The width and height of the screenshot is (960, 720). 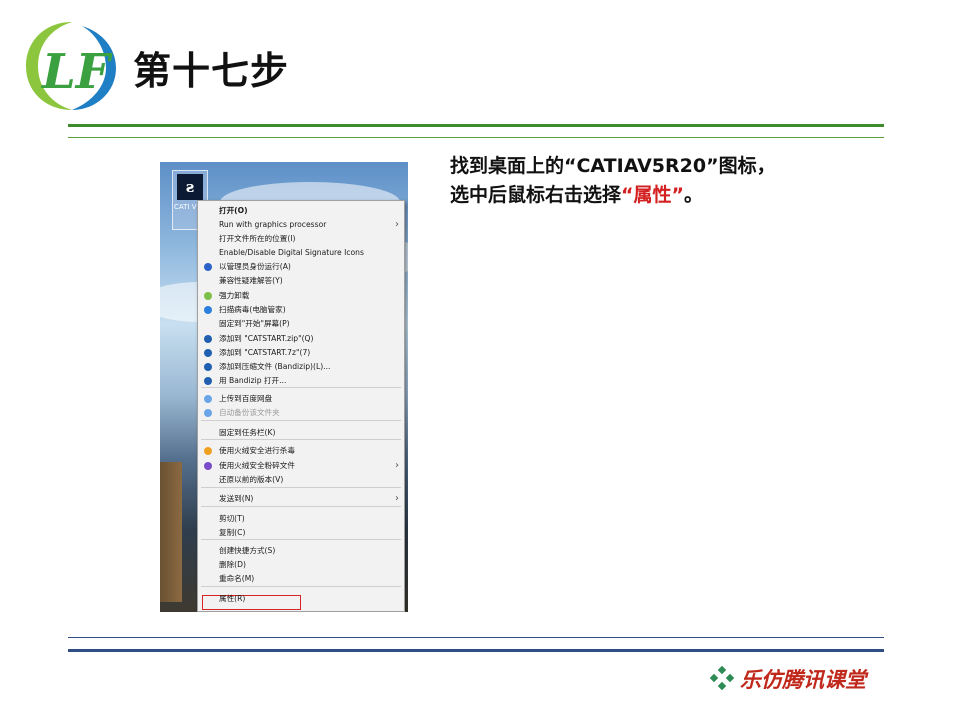 I want to click on menu-item-label: 使用火绒安全进行杀毒, so click(x=257, y=450).